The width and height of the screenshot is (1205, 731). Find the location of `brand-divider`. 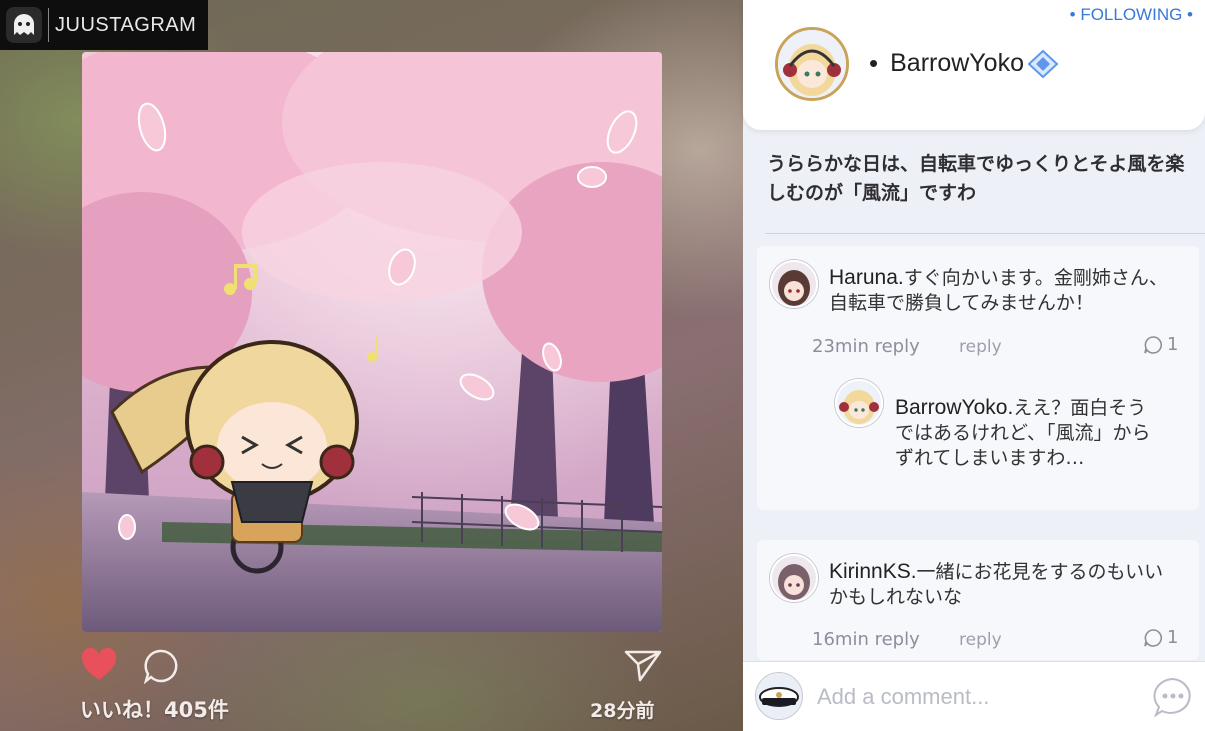

brand-divider is located at coordinates (48, 25).